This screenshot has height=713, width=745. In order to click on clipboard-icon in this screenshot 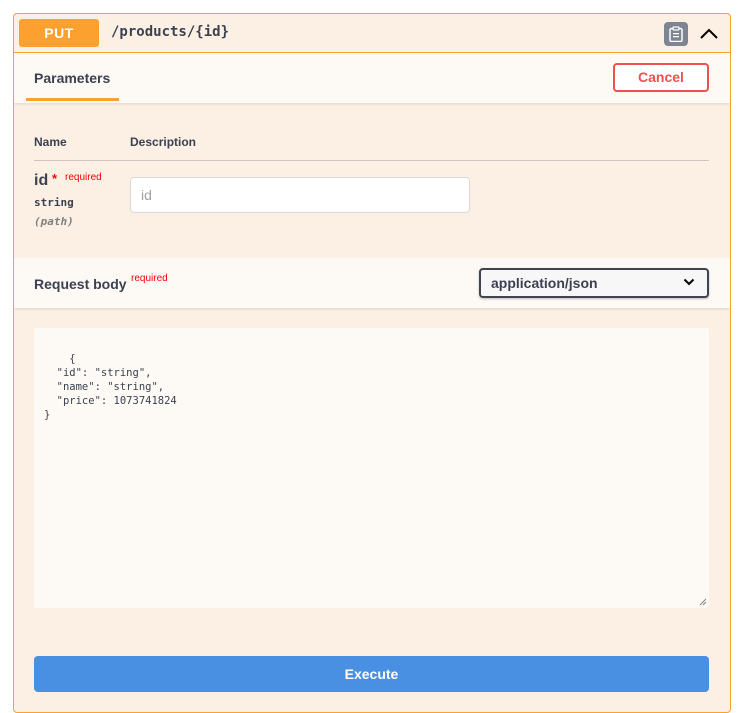, I will do `click(676, 34)`.